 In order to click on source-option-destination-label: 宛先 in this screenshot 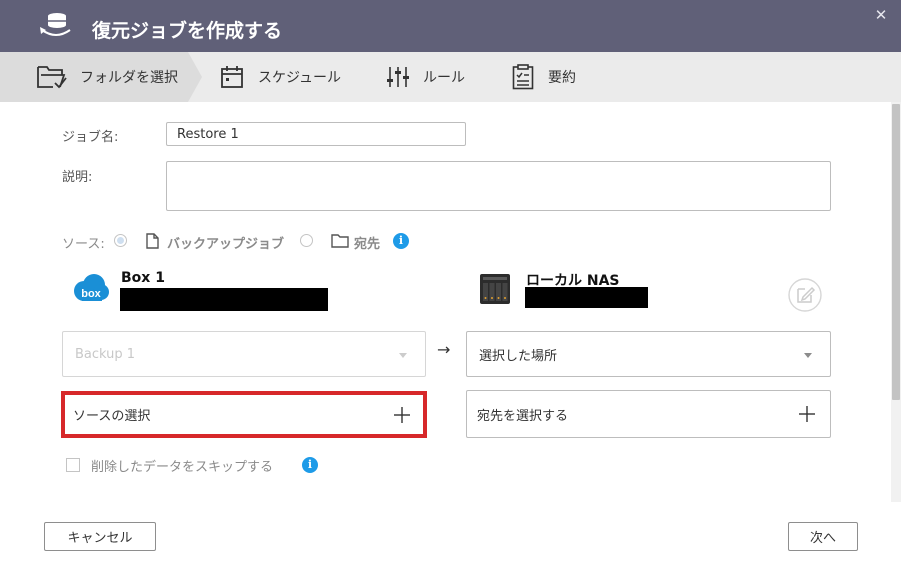, I will do `click(367, 244)`.